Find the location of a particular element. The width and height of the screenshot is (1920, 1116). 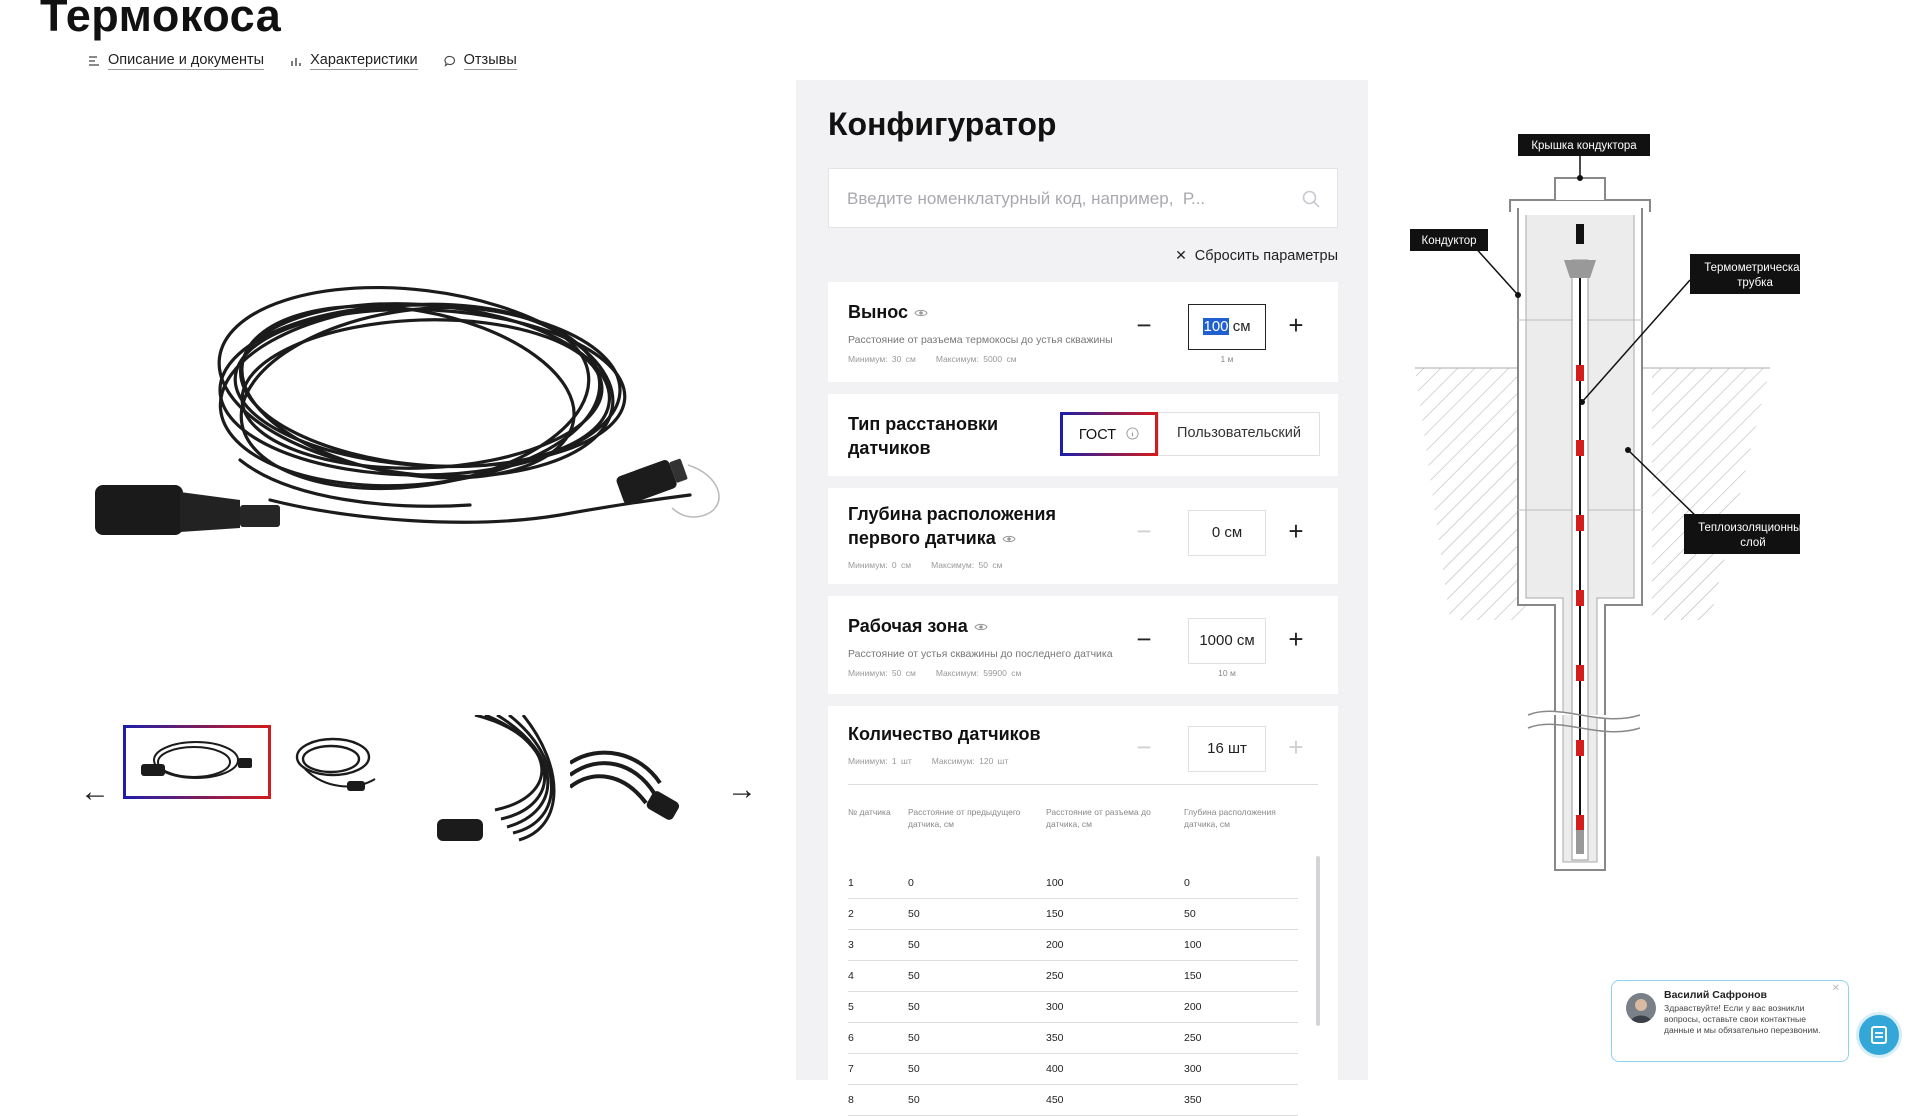

first-depth-plus-button: + is located at coordinates (1296, 531).